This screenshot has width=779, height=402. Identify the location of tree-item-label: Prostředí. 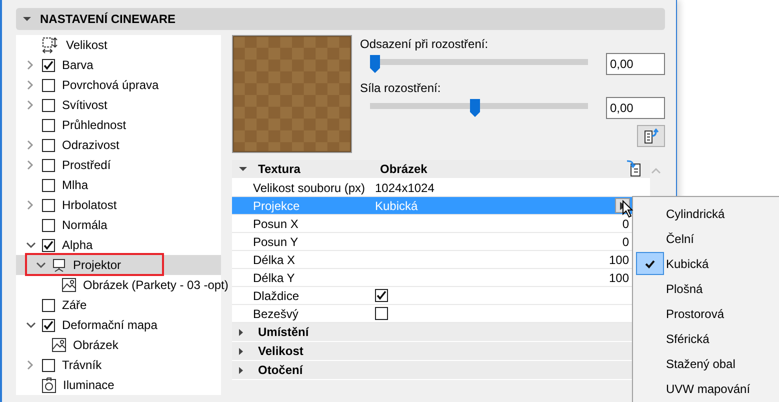
(86, 165).